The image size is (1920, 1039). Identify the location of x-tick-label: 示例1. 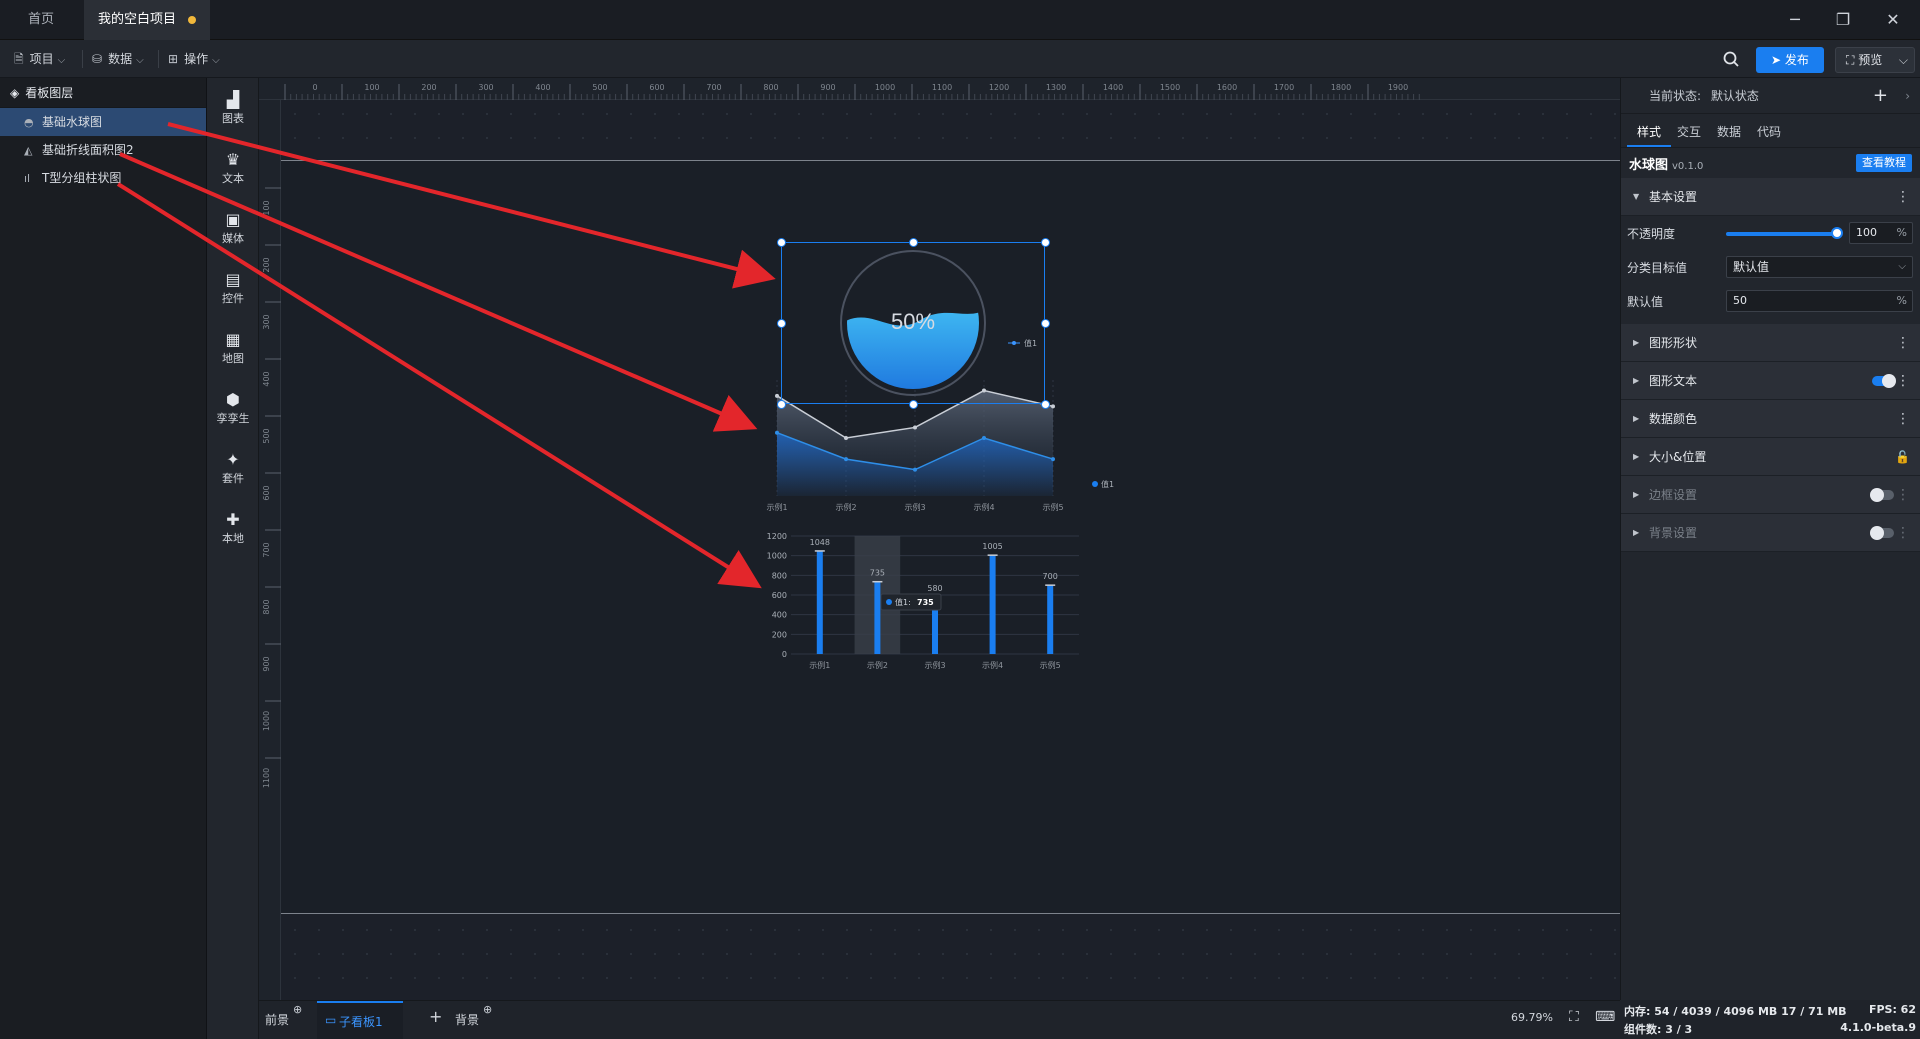
(776, 507).